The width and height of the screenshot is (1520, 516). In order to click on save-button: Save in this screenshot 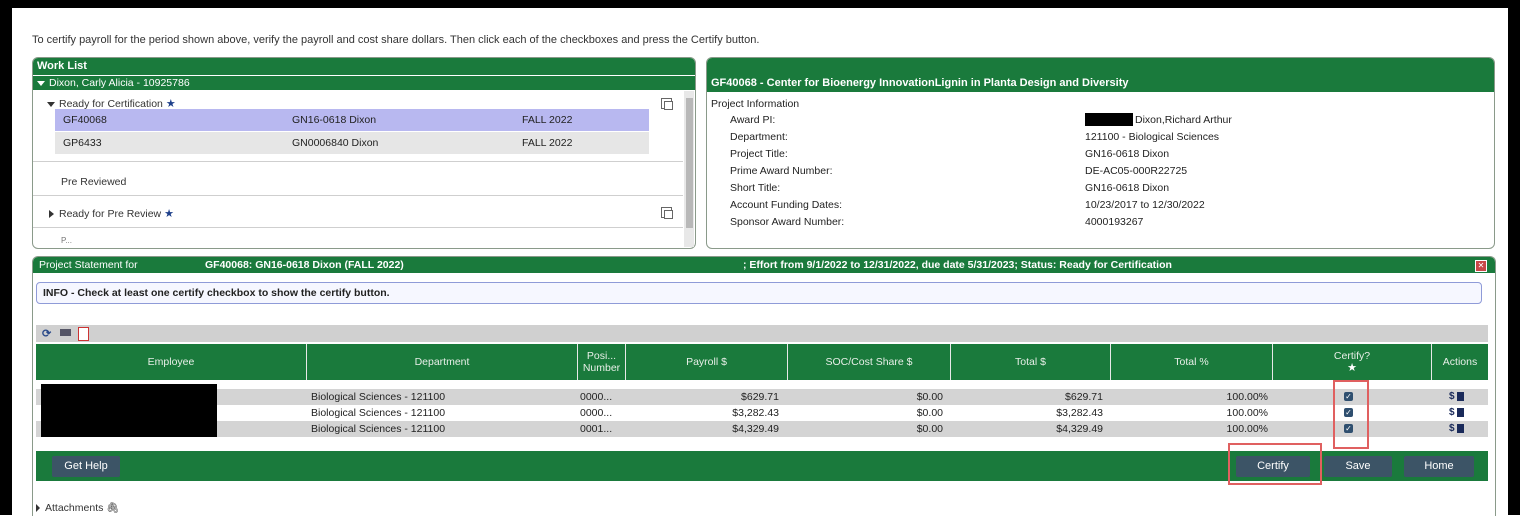, I will do `click(1358, 466)`.